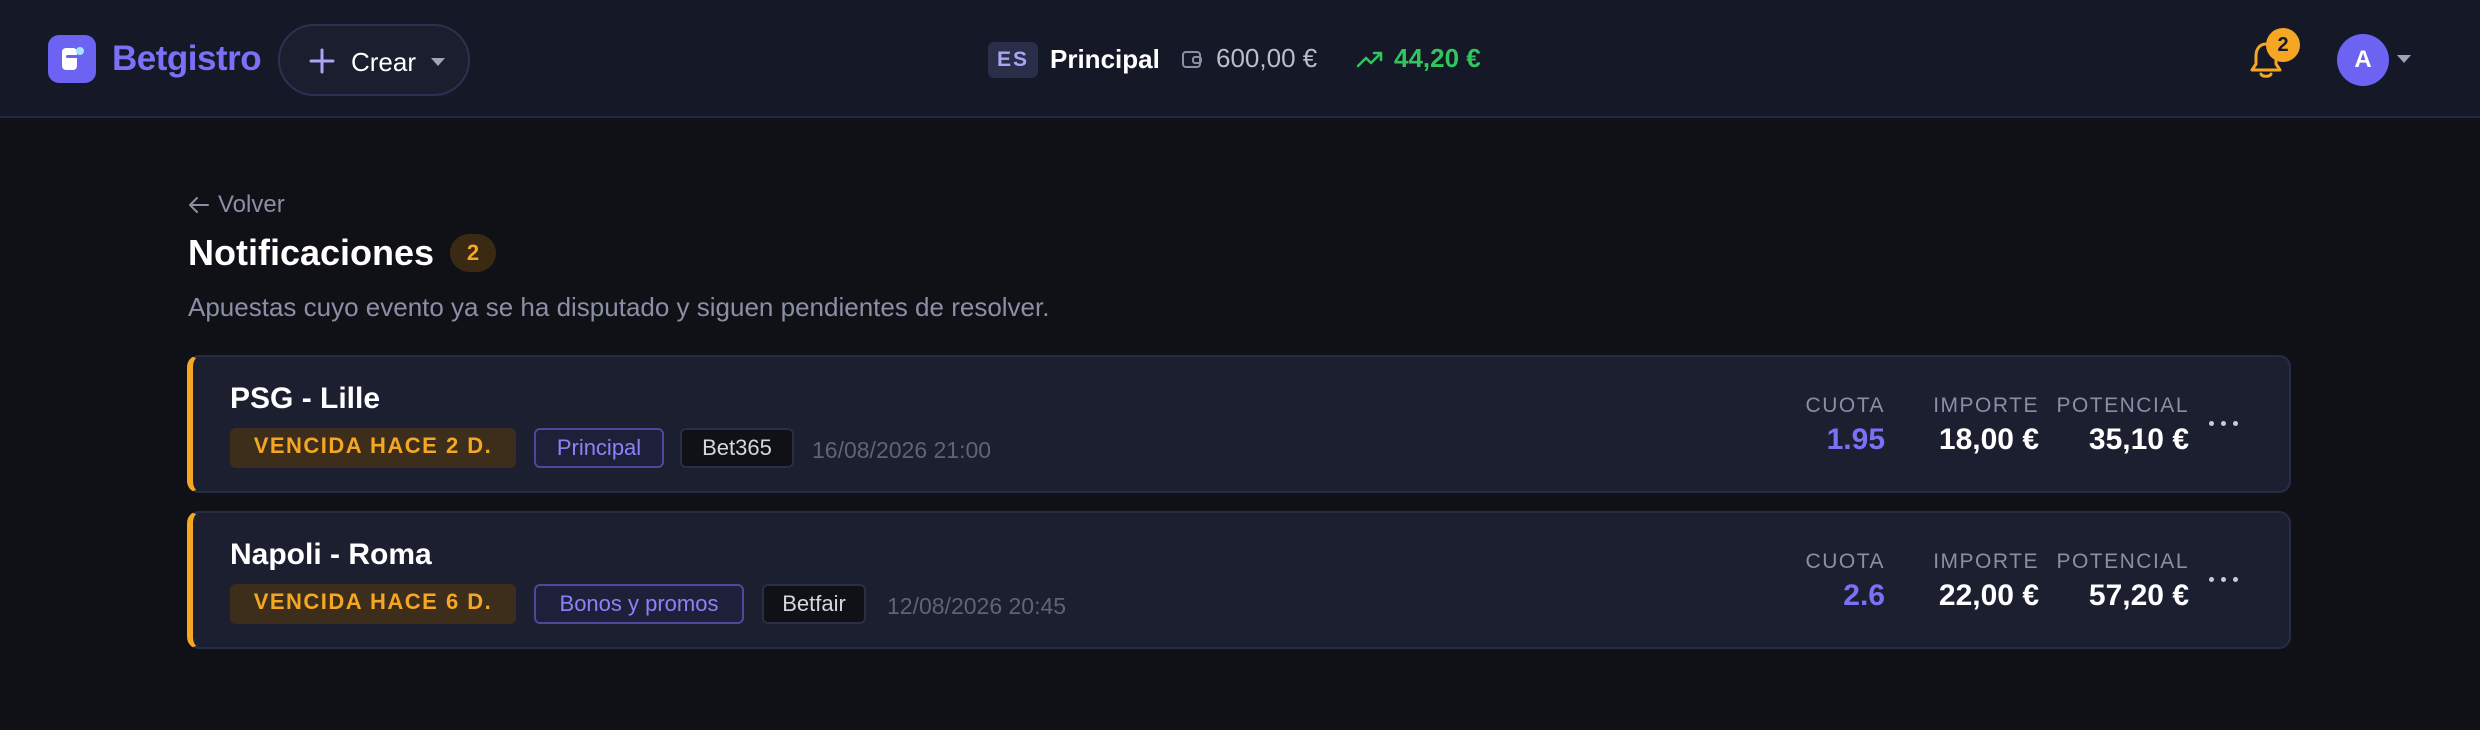 This screenshot has width=2480, height=730. What do you see at coordinates (187, 59) in the screenshot?
I see `brand-name: Betgistro` at bounding box center [187, 59].